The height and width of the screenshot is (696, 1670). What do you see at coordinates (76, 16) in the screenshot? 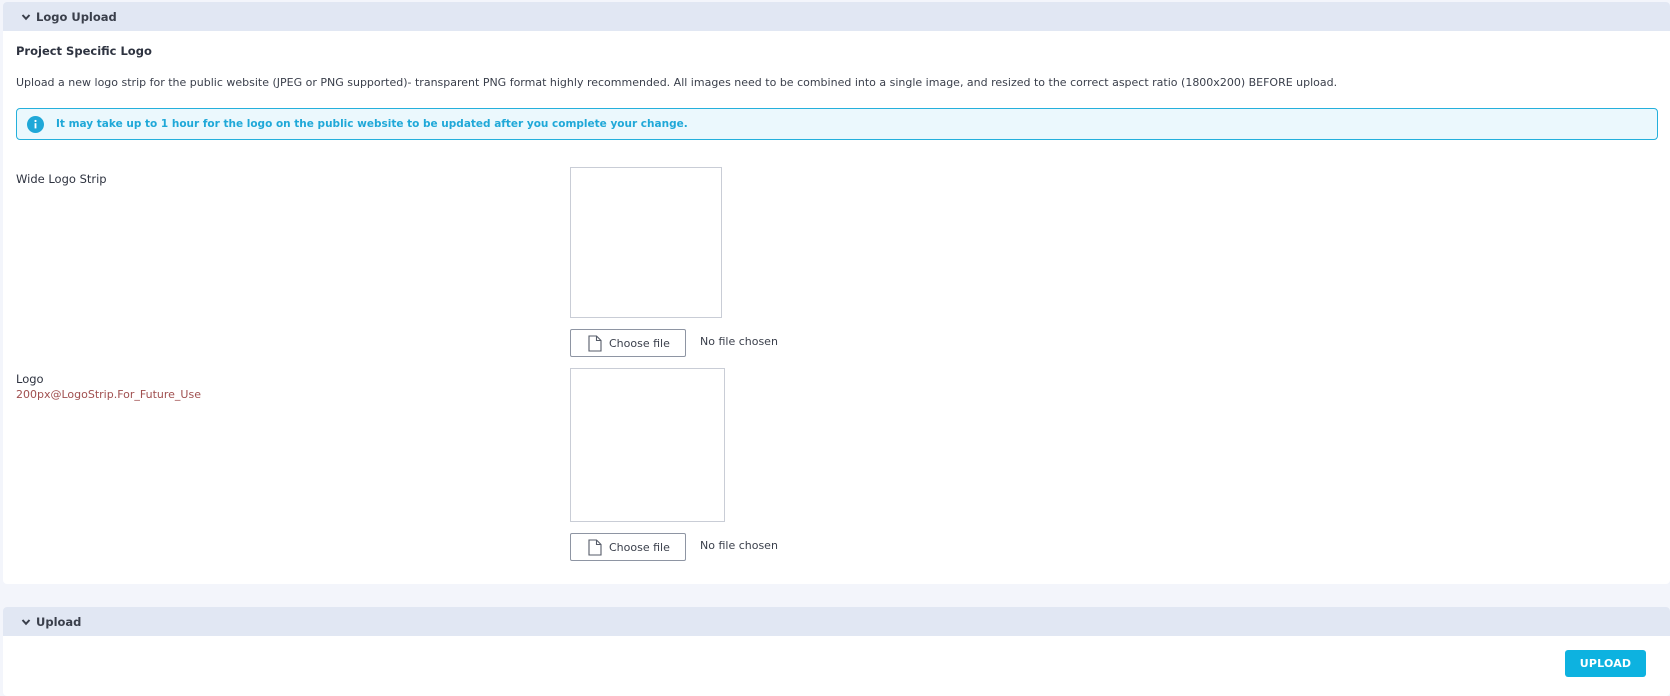
I see `logo-upload-header-label: Logo Upload` at bounding box center [76, 16].